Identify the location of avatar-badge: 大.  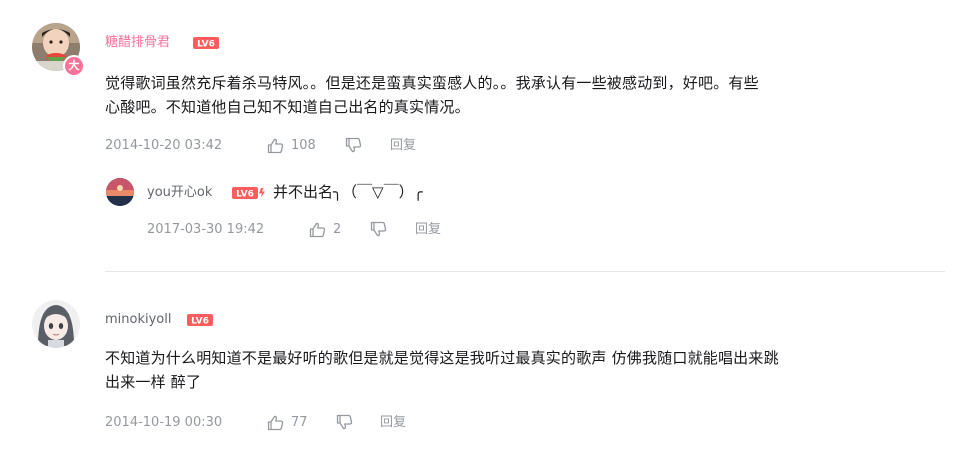
(74, 66).